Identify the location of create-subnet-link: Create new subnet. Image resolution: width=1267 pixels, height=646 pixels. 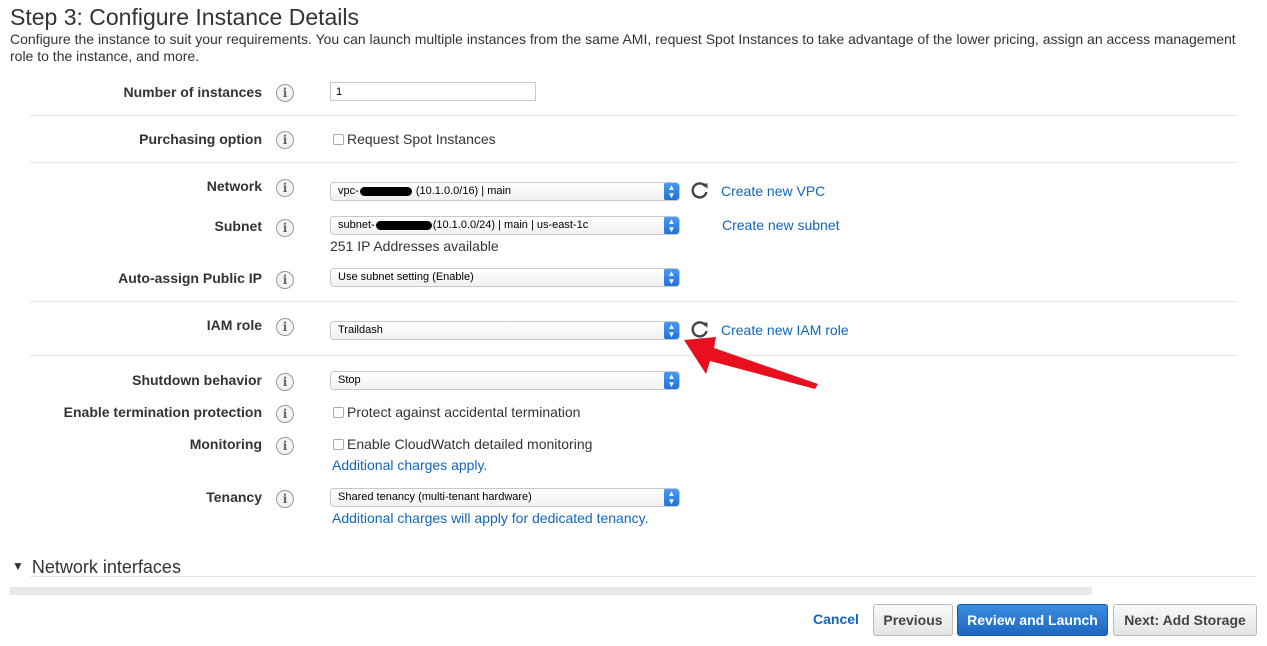
(781, 225).